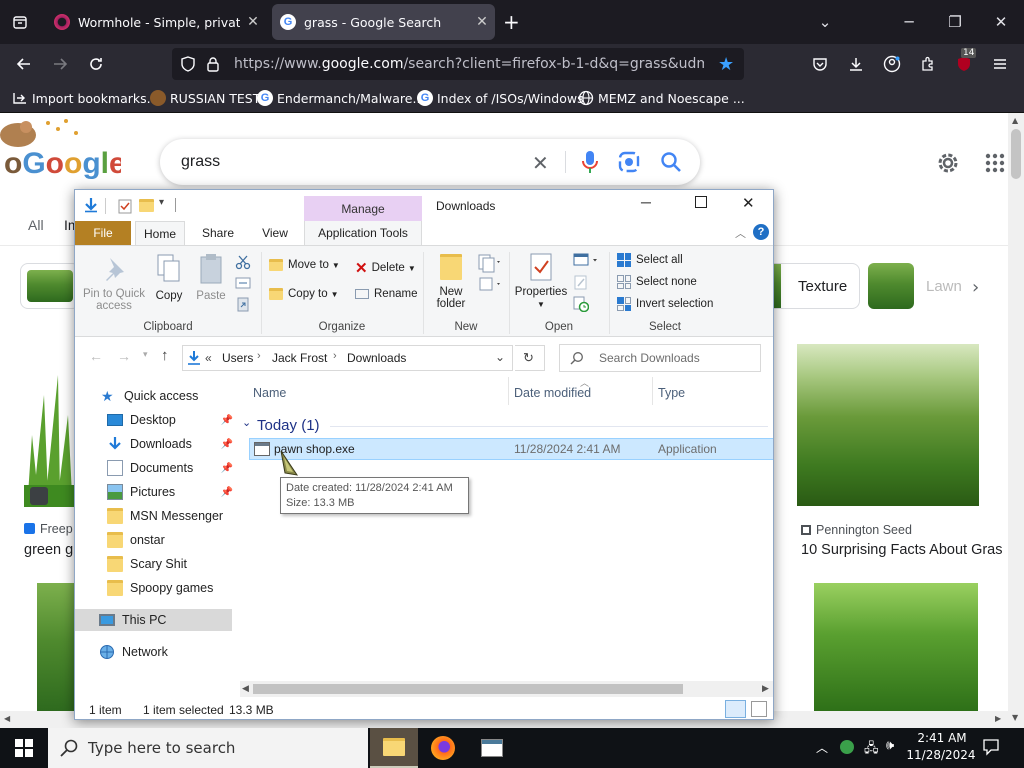 The width and height of the screenshot is (1024, 768). I want to click on nav-documents: Documents 📌, so click(155, 468).